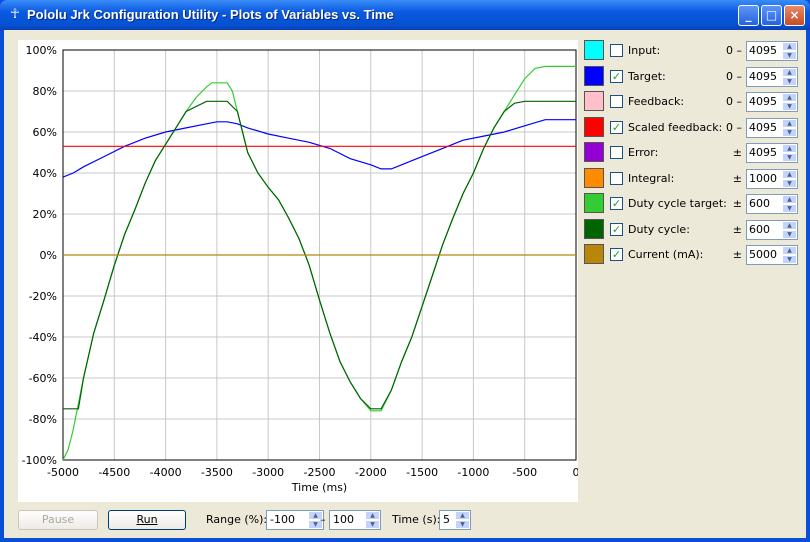 The image size is (810, 542). What do you see at coordinates (422, 472) in the screenshot?
I see `x-tick-label: -1500` at bounding box center [422, 472].